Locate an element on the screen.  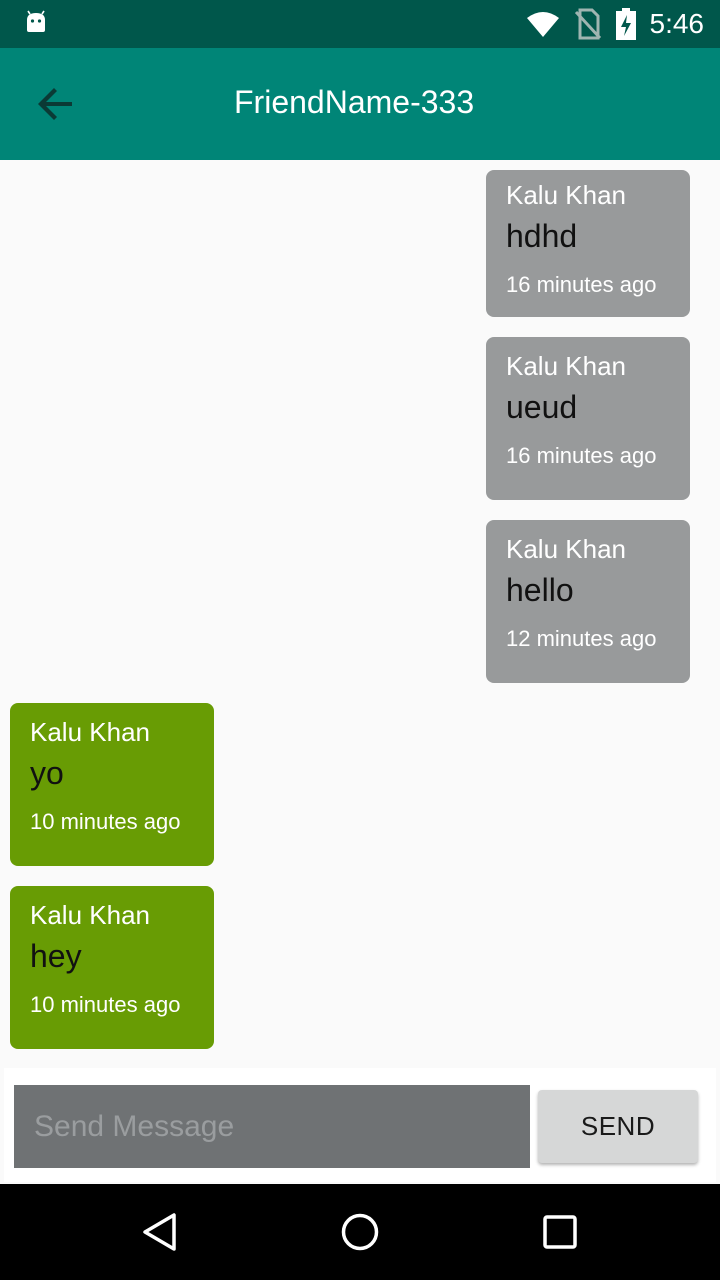
nav-recents-button is located at coordinates (560, 1232).